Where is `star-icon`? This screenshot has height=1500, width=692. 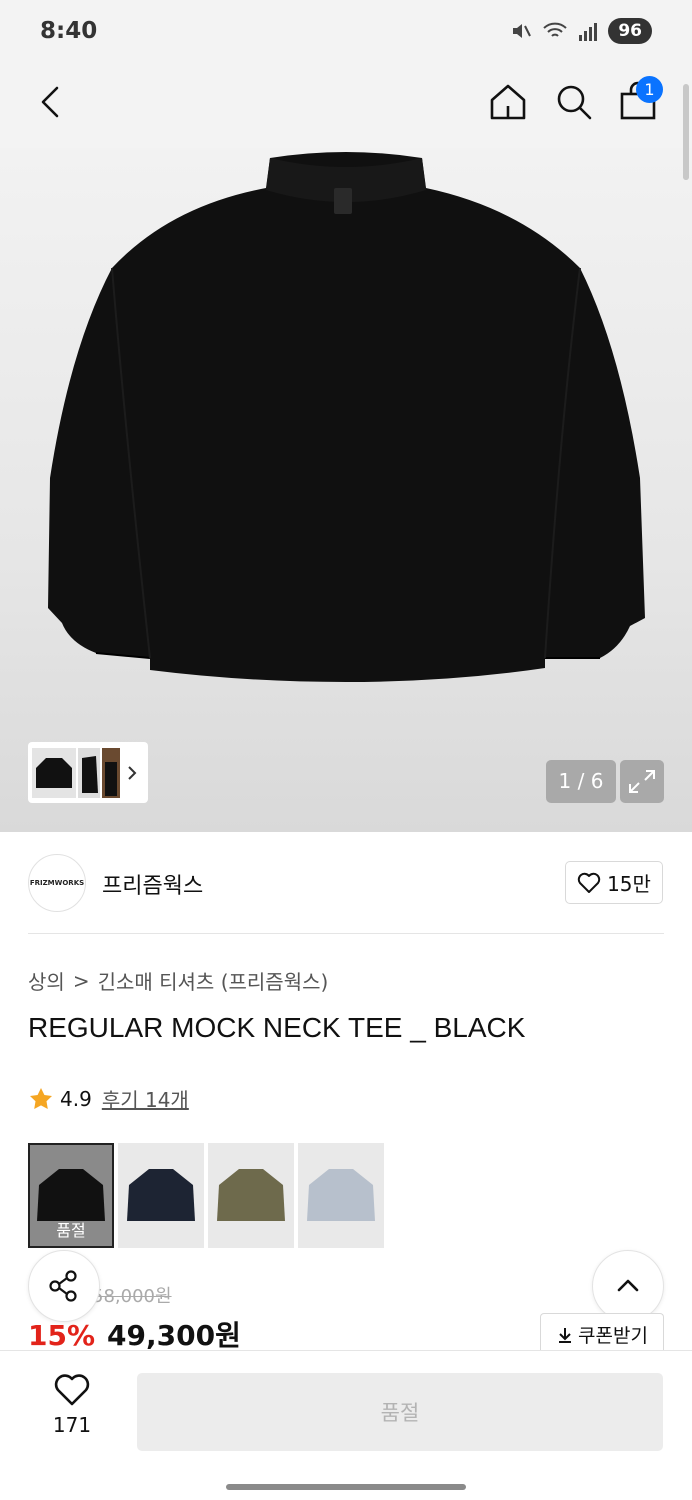 star-icon is located at coordinates (41, 1098).